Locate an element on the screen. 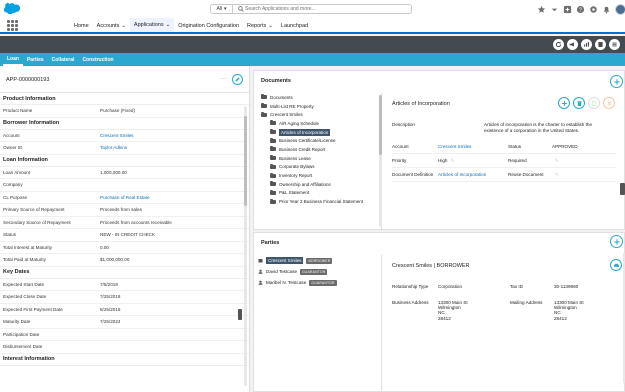  field-row: Status NEW - IN CREDIT CHECK is located at coordinates (124, 235).